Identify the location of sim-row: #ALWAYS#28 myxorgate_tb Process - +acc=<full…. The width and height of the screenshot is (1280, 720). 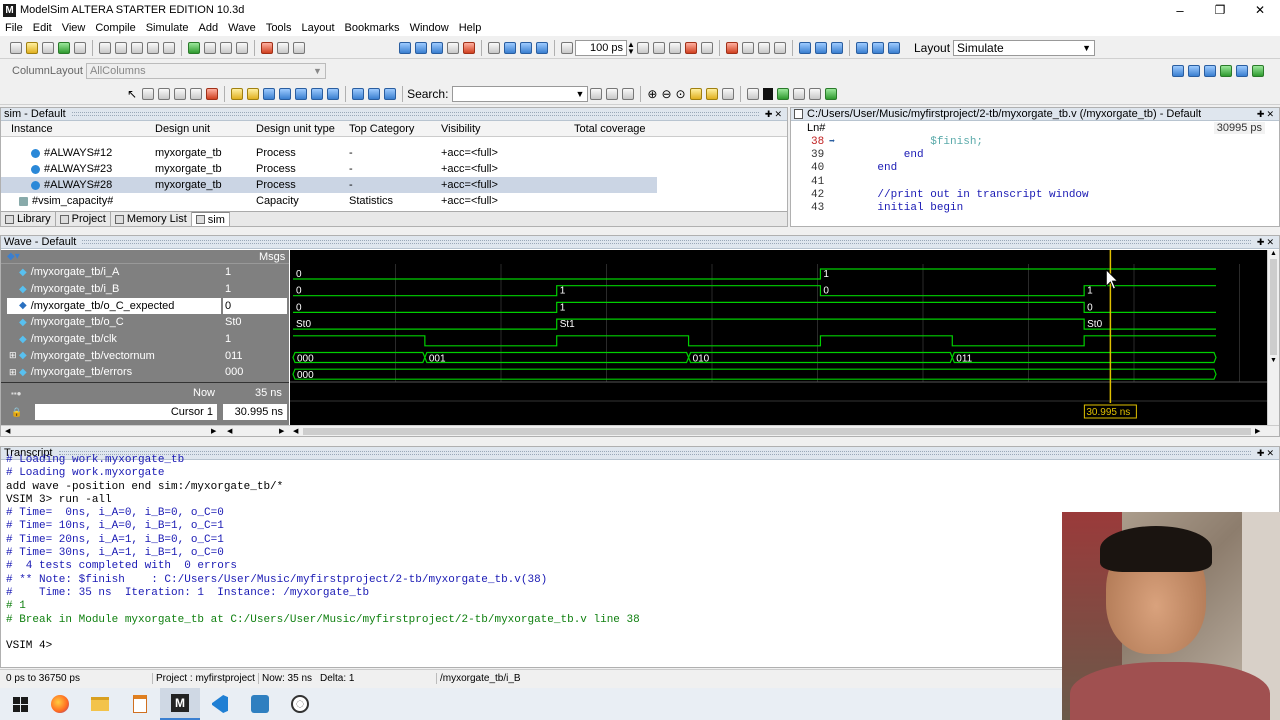
(329, 185).